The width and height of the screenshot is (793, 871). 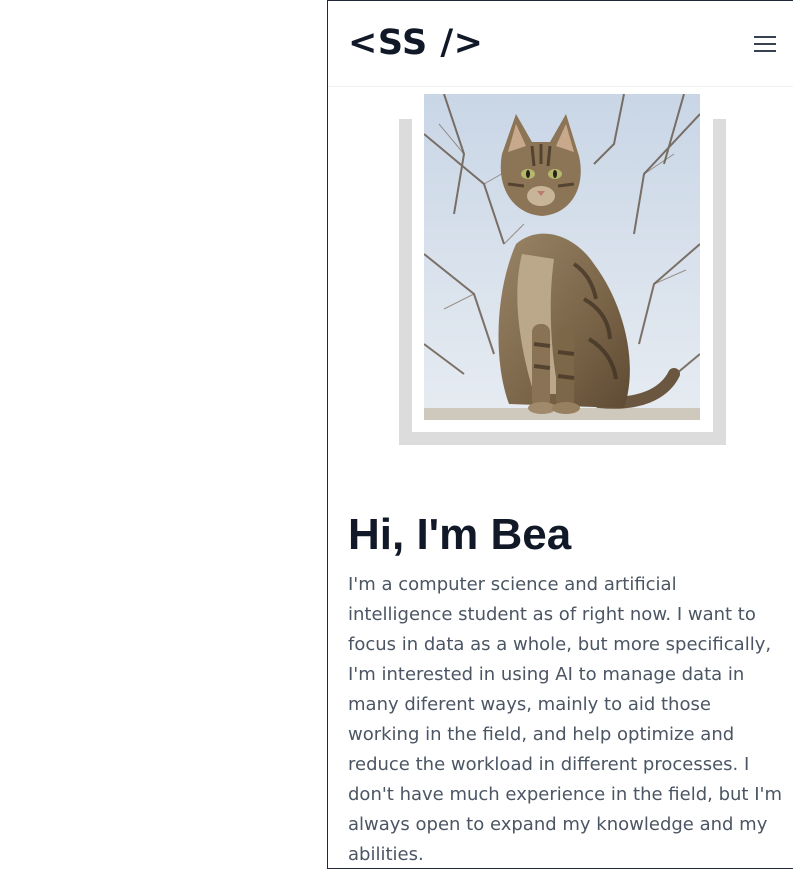 What do you see at coordinates (560, 44) in the screenshot?
I see `site-header: <SS />` at bounding box center [560, 44].